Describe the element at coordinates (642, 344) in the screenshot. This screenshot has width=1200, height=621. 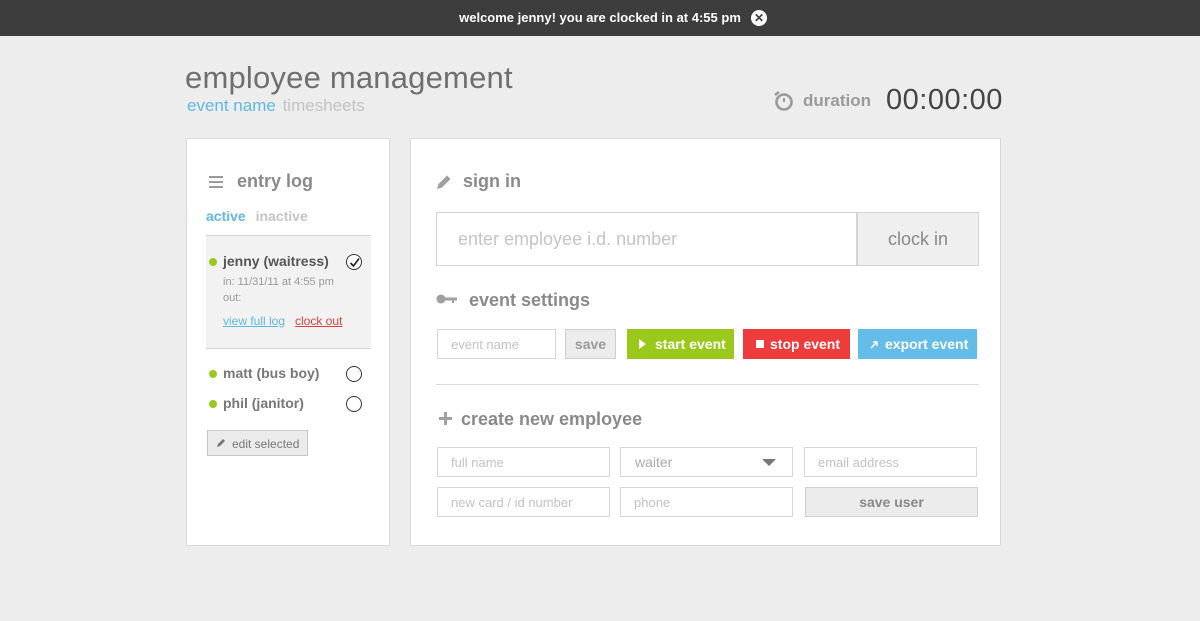
I see `play-icon` at that location.